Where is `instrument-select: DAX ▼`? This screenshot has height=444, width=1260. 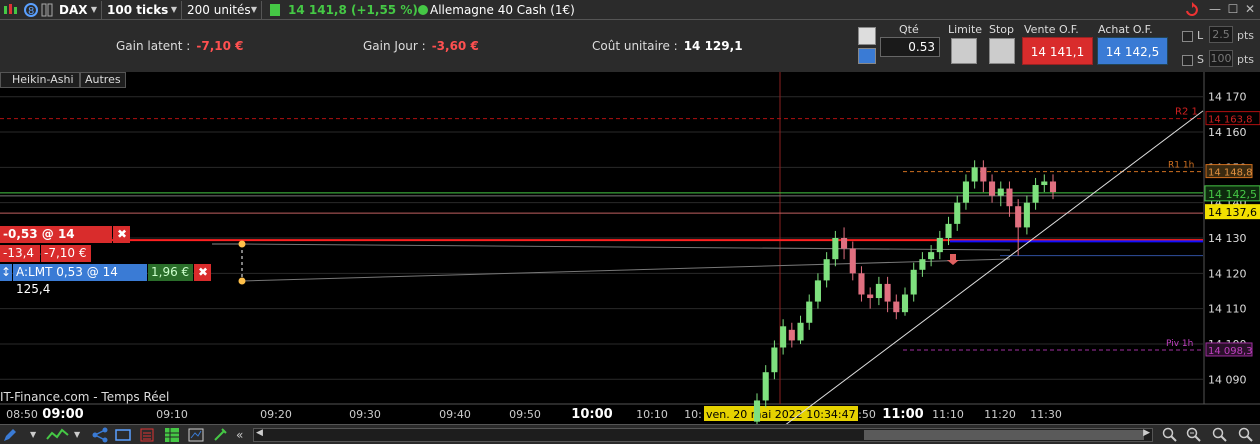 instrument-select: DAX ▼ is located at coordinates (79, 10).